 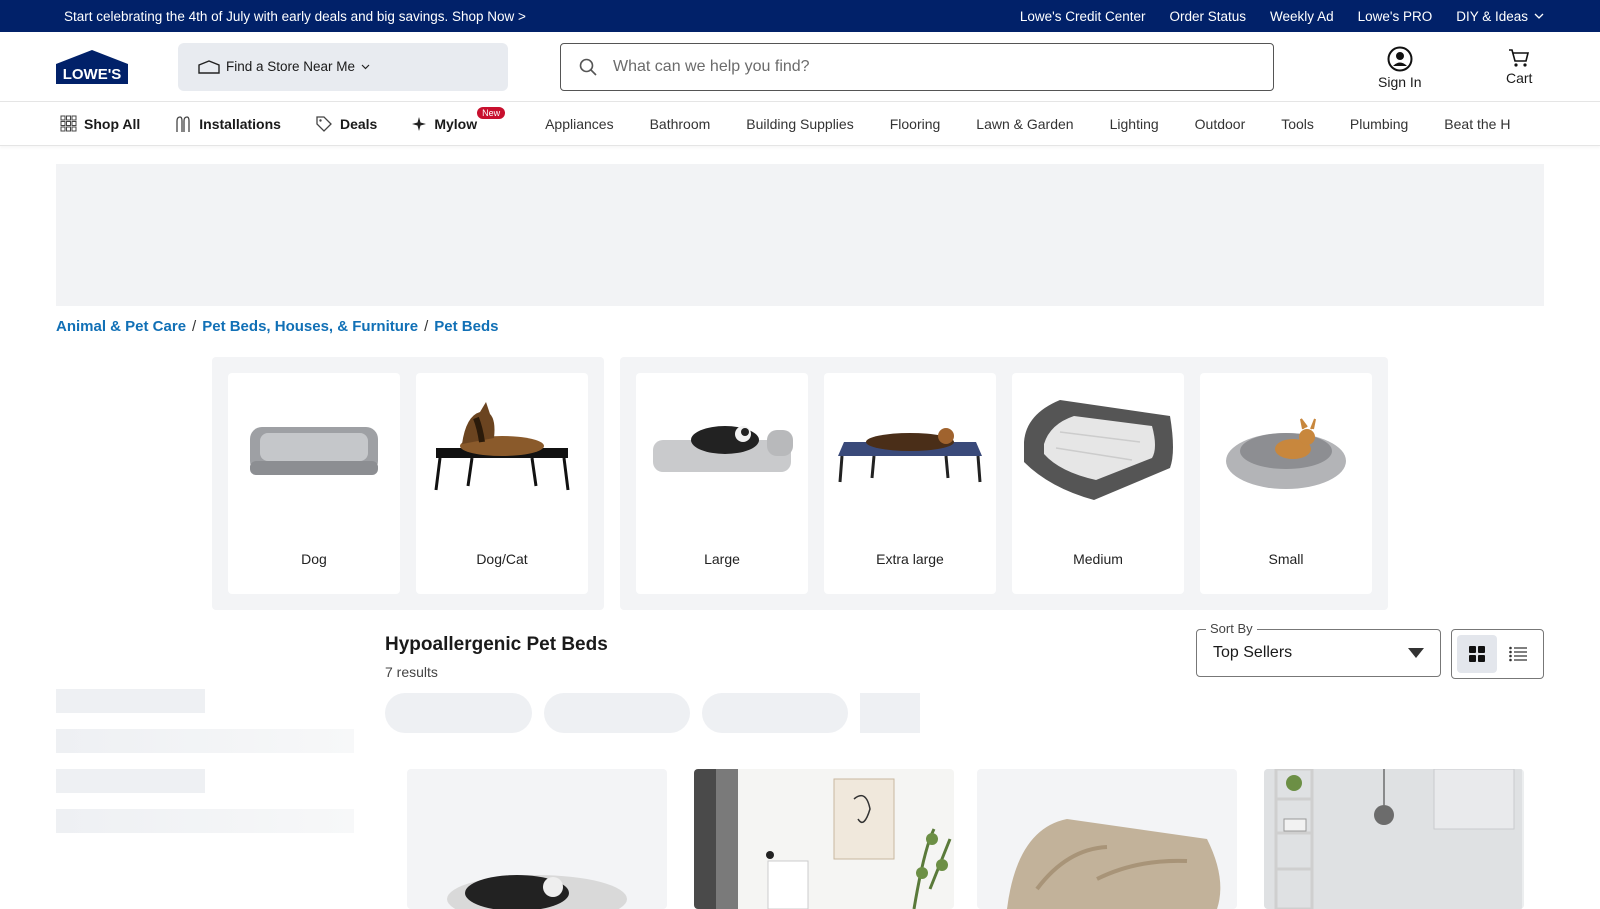 I want to click on medium-bed-image, so click(x=1098, y=448).